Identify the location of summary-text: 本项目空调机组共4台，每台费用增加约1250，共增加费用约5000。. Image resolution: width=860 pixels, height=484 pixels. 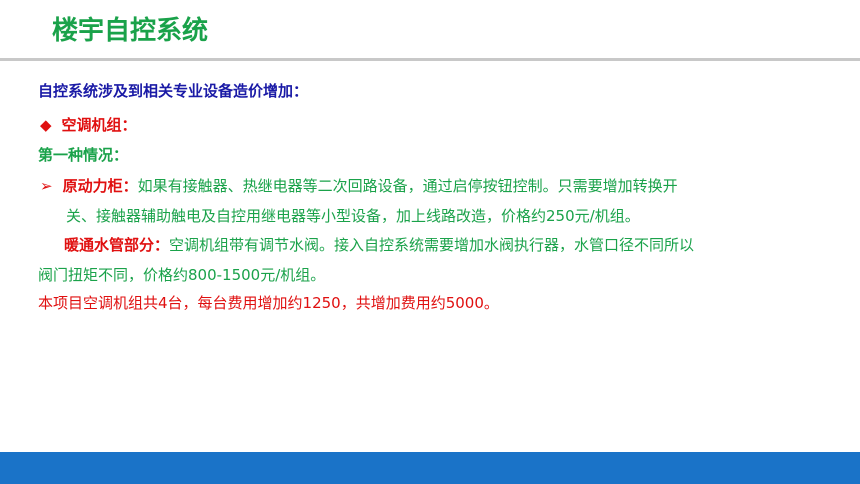
(268, 303).